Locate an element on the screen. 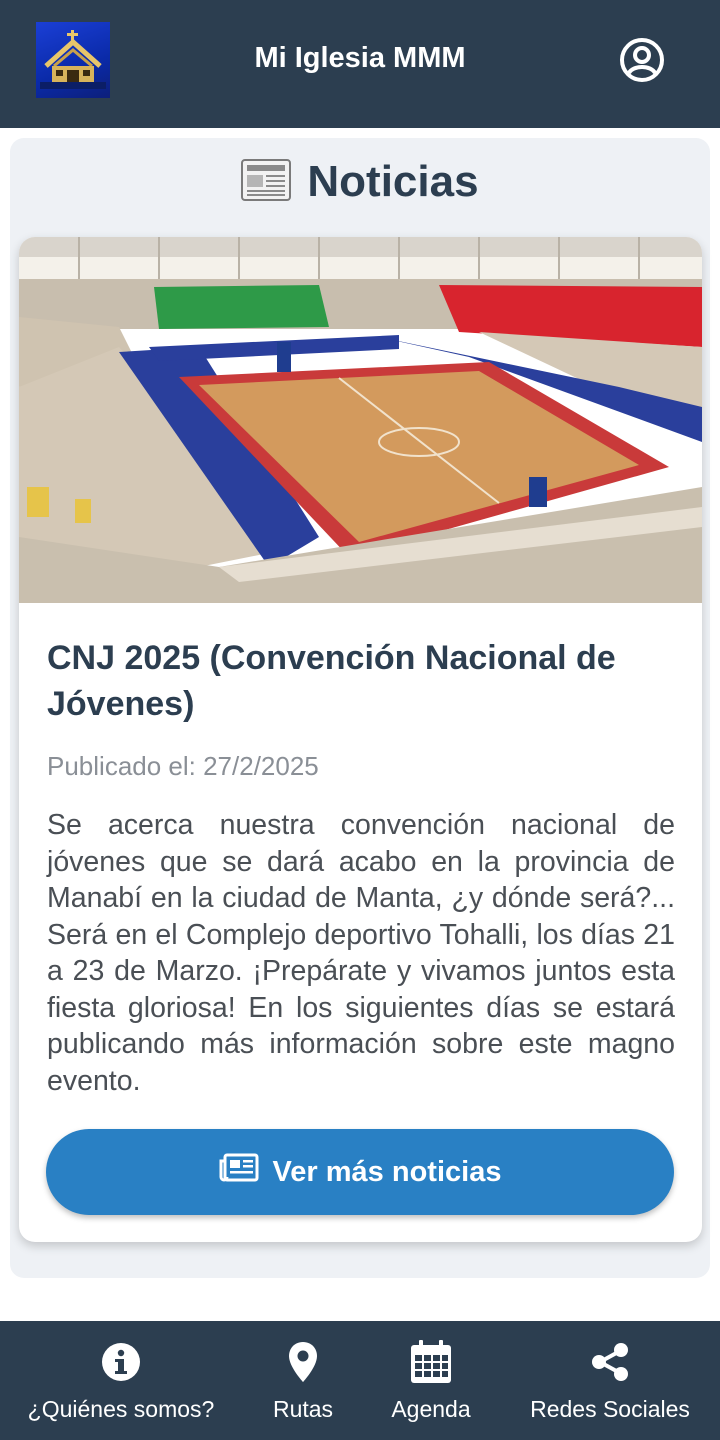 The width and height of the screenshot is (720, 1440). app-header: Mi Iglesia MMM is located at coordinates (360, 64).